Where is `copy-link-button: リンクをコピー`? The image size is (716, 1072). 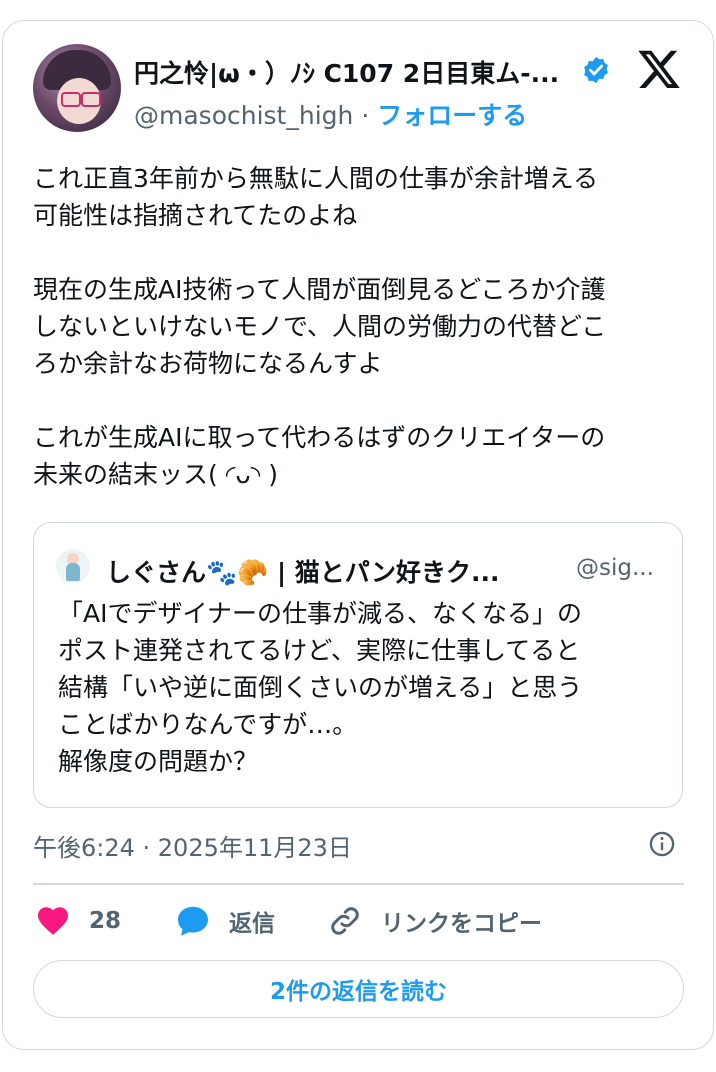 copy-link-button: リンクをコピー is located at coordinates (434, 921).